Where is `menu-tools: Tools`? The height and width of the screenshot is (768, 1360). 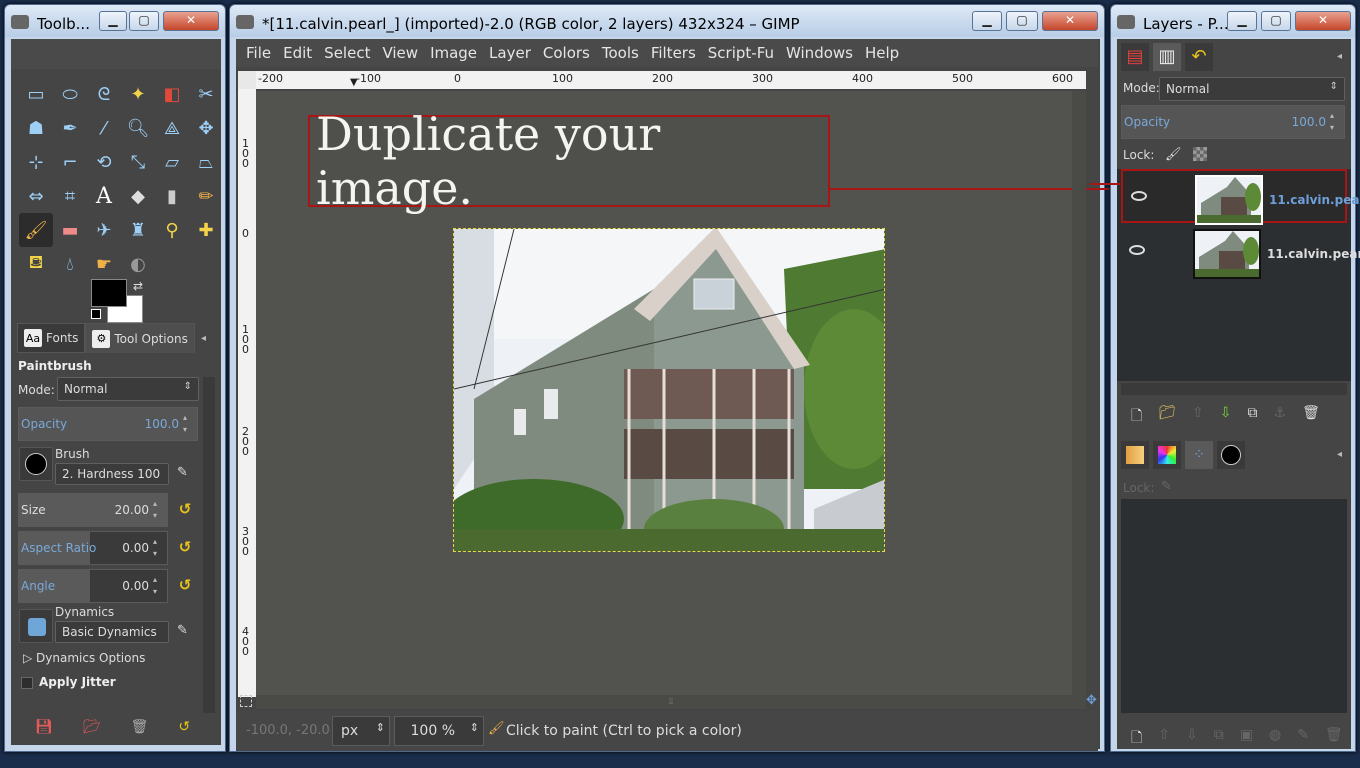 menu-tools: Tools is located at coordinates (620, 53).